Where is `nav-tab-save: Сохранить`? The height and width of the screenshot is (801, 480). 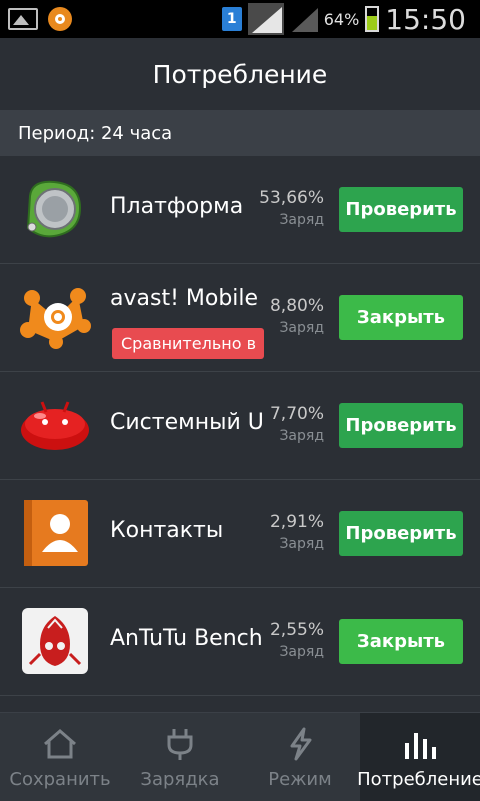 nav-tab-save: Сохранить is located at coordinates (60, 757).